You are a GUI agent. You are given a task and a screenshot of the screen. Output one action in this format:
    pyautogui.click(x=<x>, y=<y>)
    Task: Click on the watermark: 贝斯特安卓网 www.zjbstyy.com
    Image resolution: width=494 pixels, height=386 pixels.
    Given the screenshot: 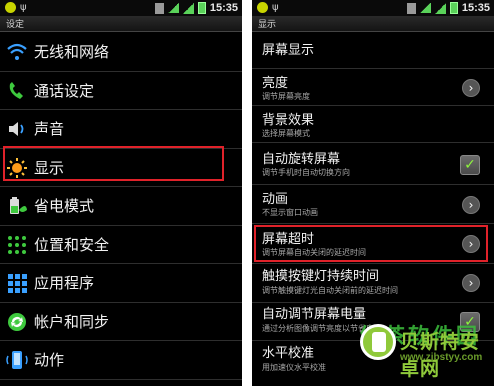 What is the action you would take?
    pyautogui.click(x=410, y=353)
    